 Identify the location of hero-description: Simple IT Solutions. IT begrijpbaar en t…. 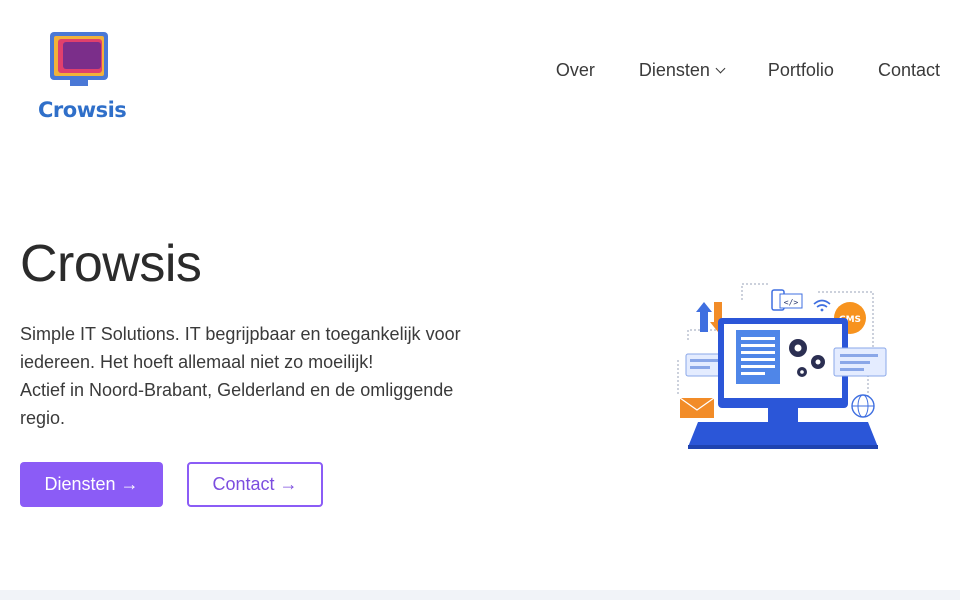
(260, 376).